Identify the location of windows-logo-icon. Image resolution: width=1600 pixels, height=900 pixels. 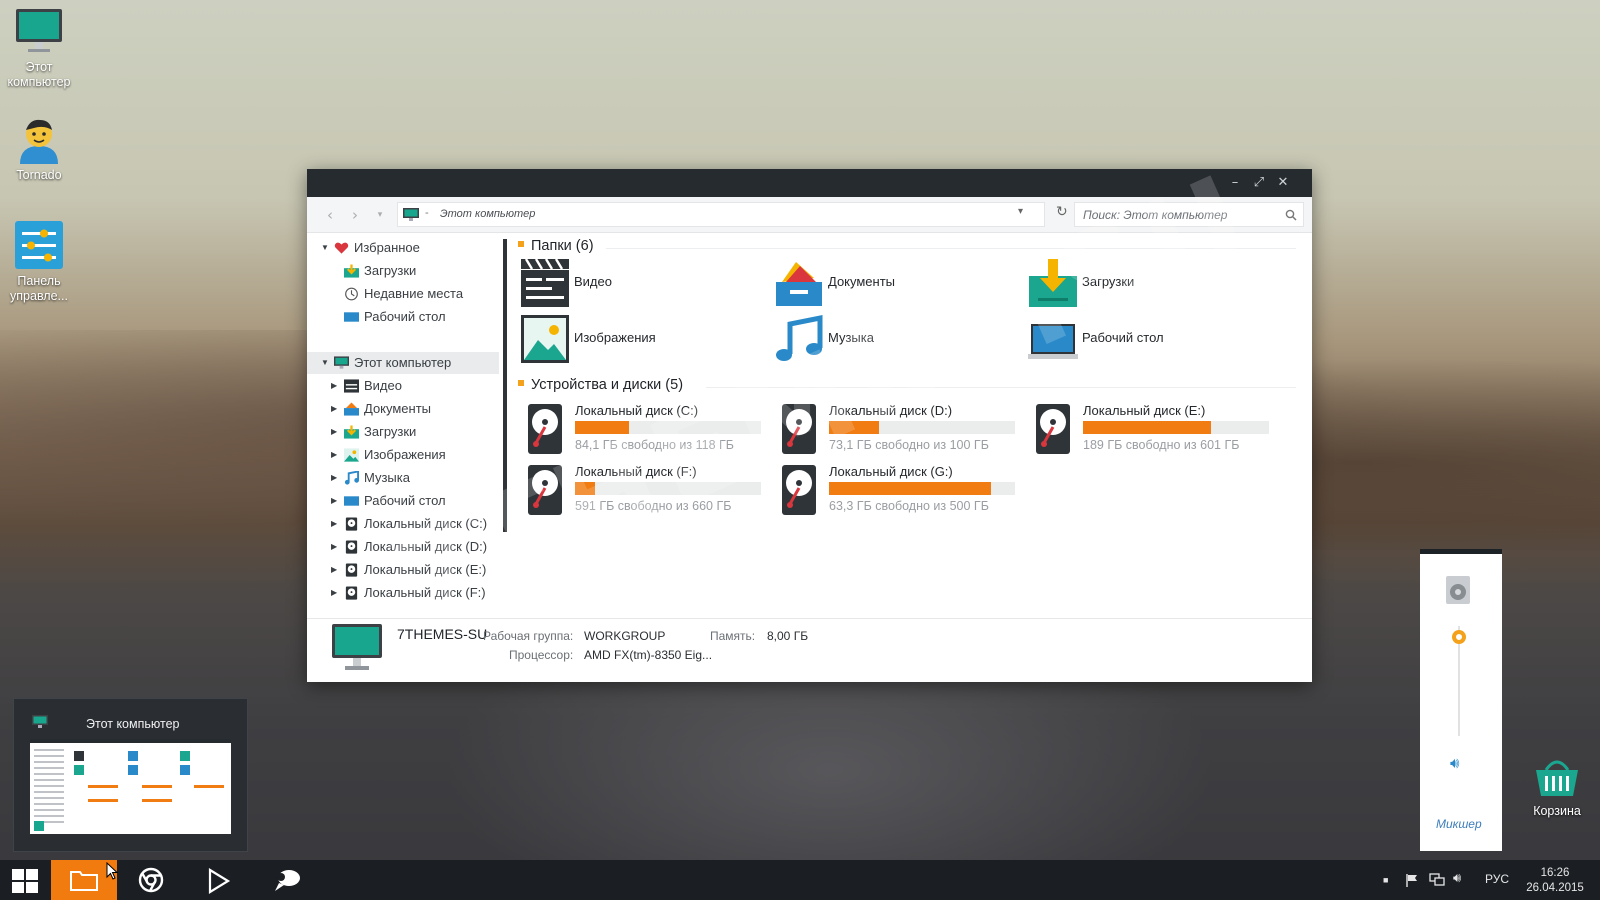
(25, 881).